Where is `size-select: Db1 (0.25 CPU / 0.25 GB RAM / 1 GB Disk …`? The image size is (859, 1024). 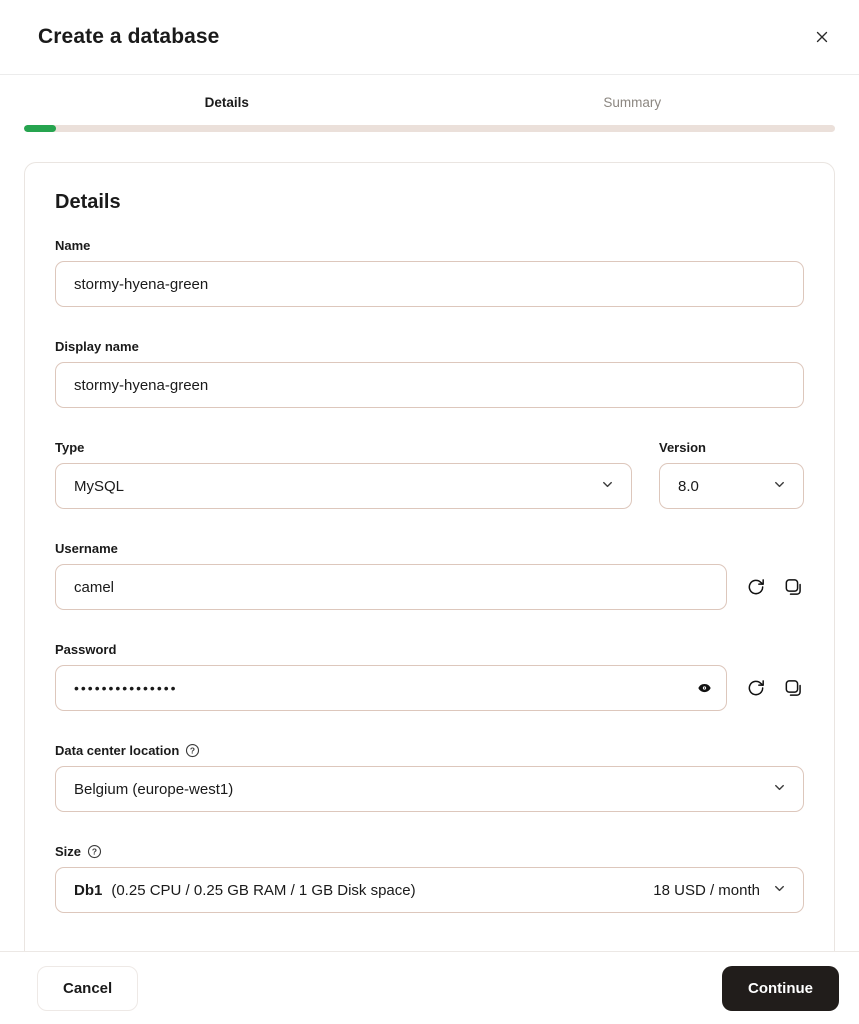 size-select: Db1 (0.25 CPU / 0.25 GB RAM / 1 GB Disk … is located at coordinates (429, 890).